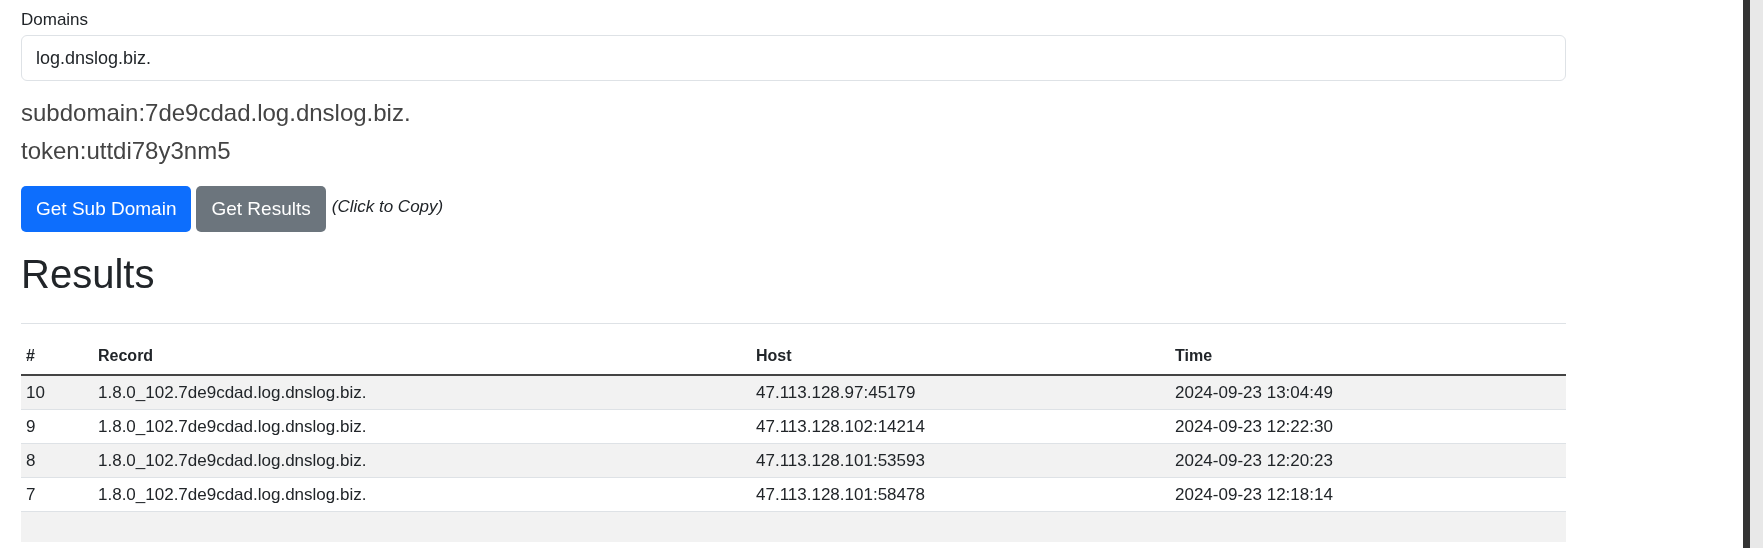 The height and width of the screenshot is (548, 1763). Describe the element at coordinates (840, 460) in the screenshot. I see `table-cell-text: 47.113.128.101:53593` at that location.